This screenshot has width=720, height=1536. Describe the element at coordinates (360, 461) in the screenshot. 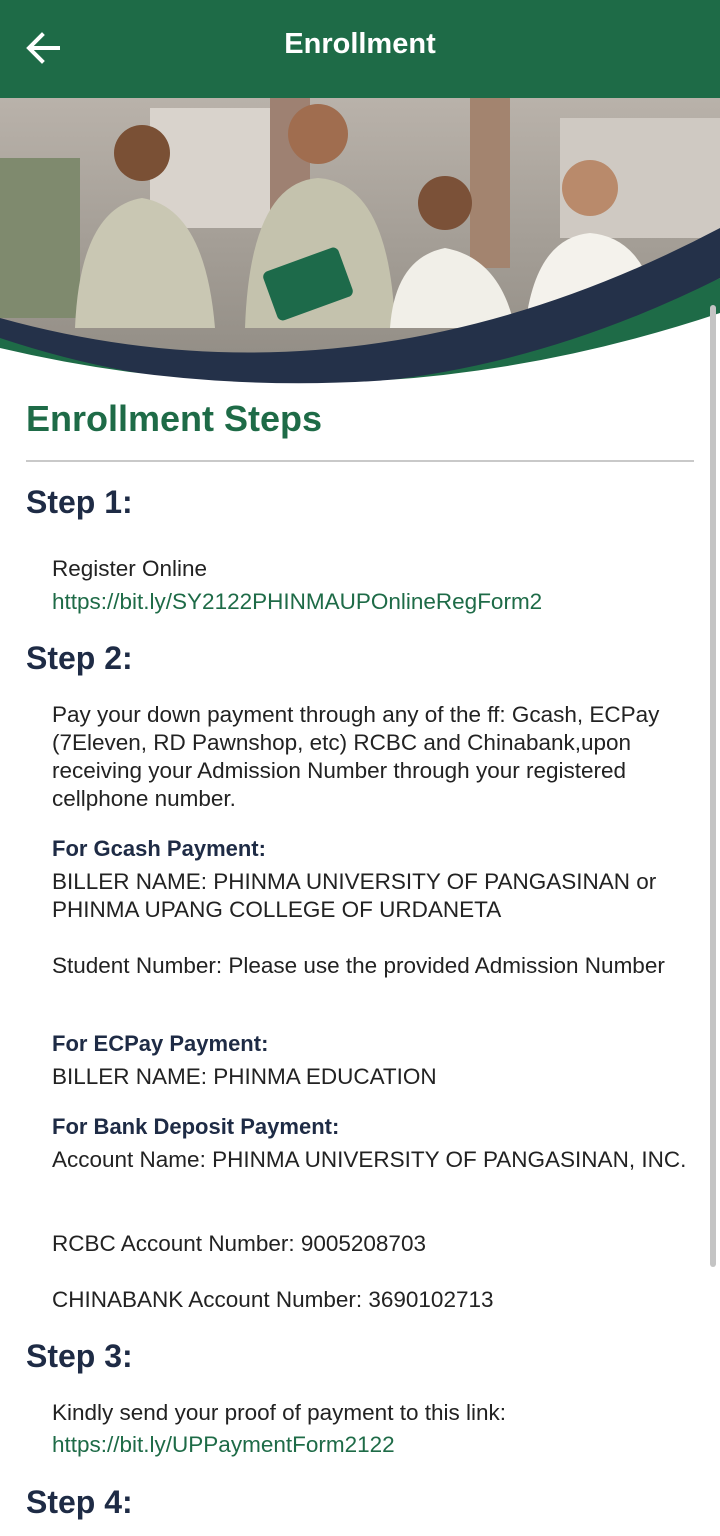

I see `divider` at that location.